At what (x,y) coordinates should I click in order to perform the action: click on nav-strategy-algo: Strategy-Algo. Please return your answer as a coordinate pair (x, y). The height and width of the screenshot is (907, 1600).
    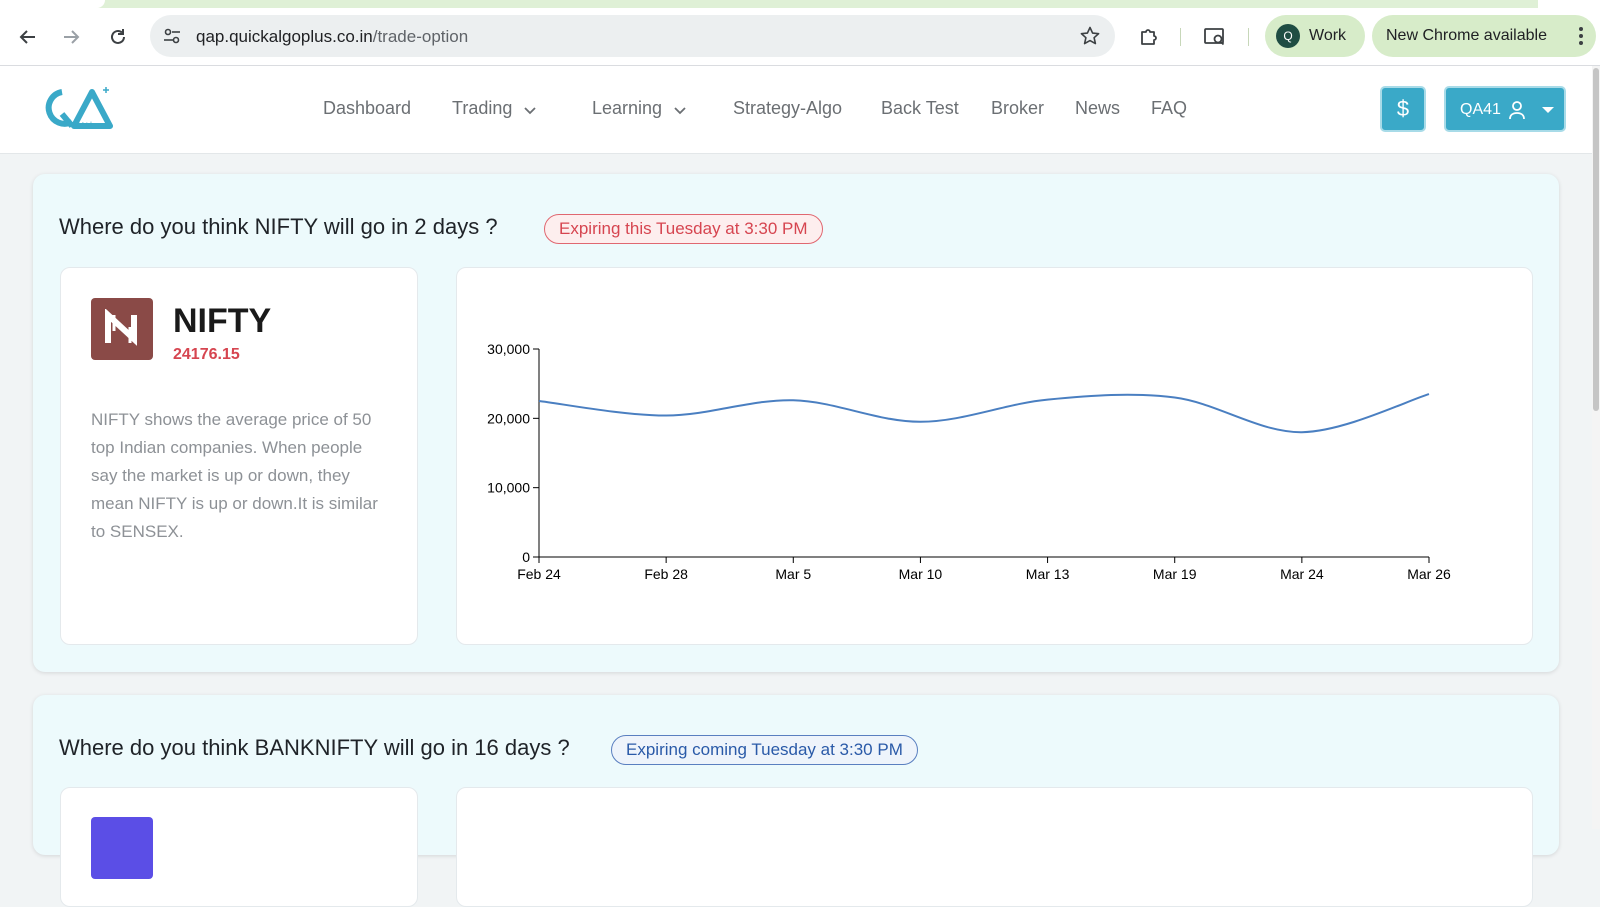
    Looking at the image, I should click on (787, 108).